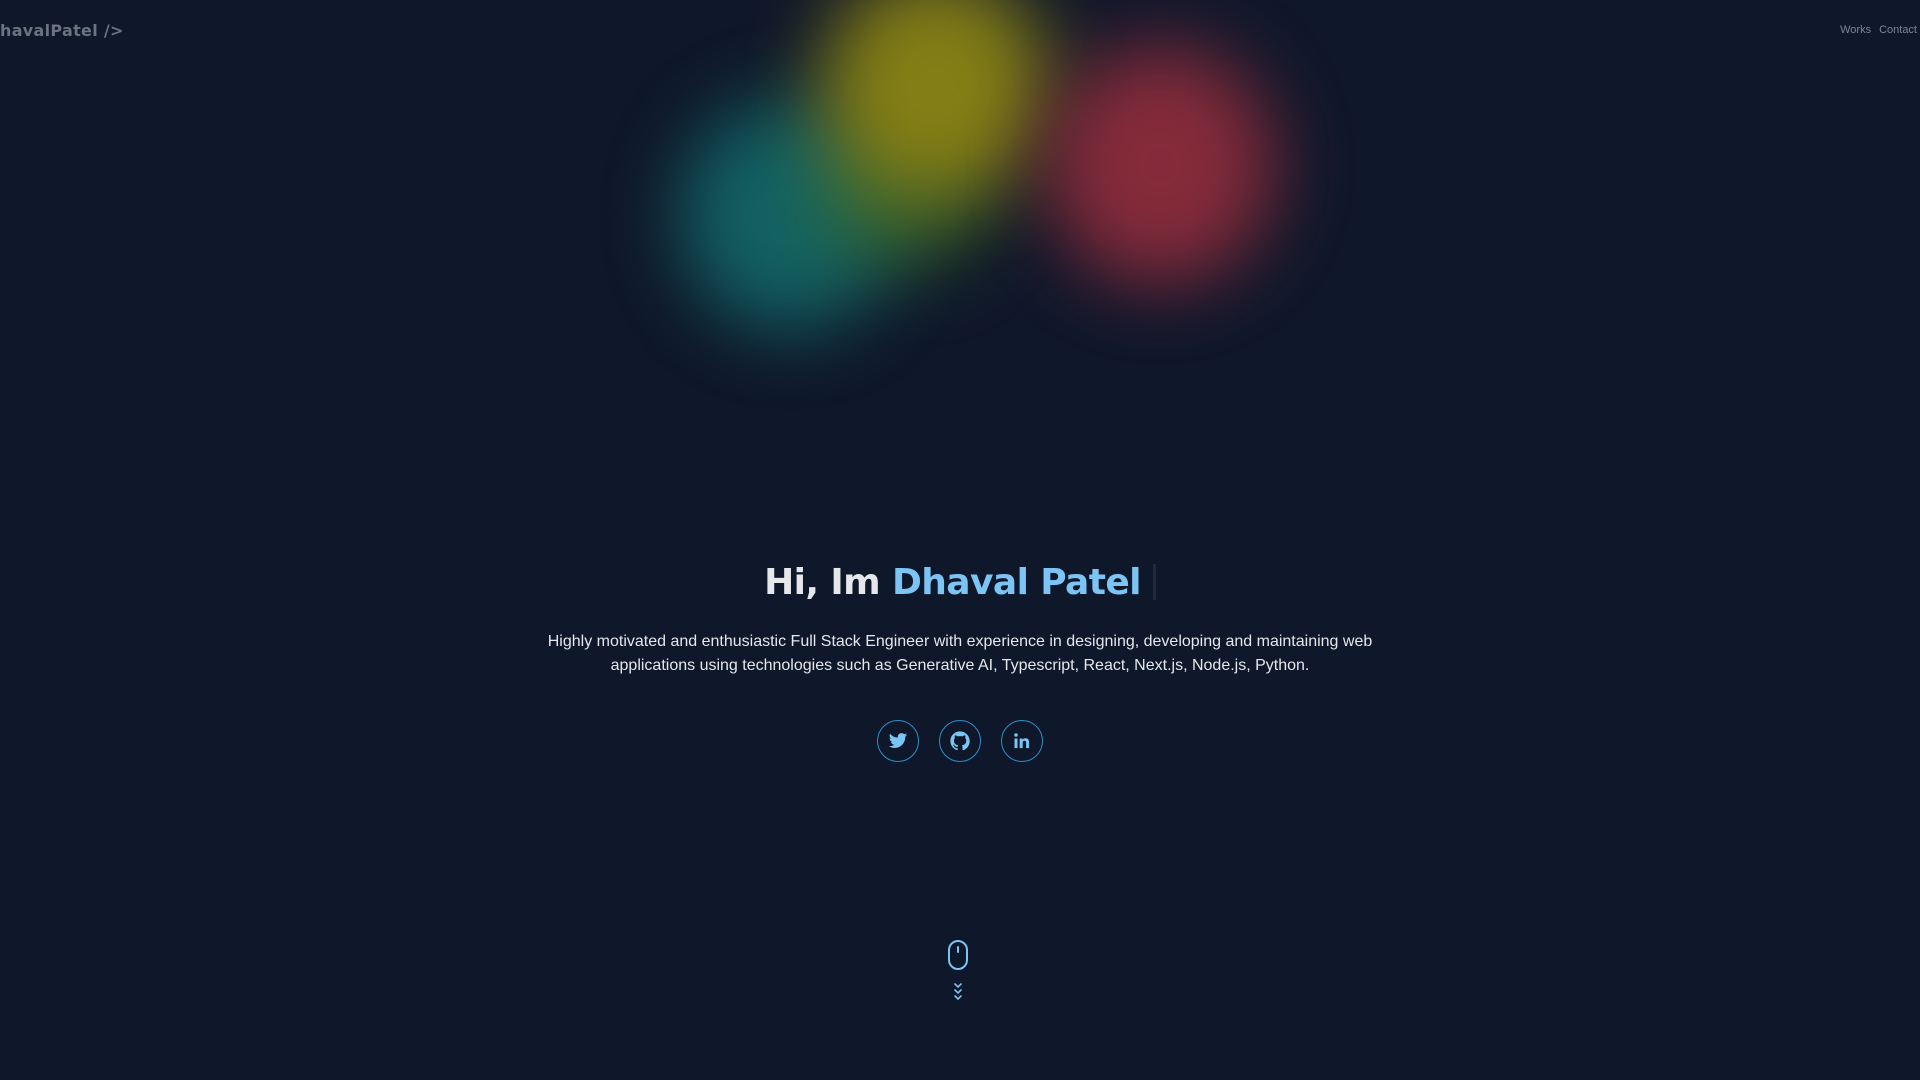  What do you see at coordinates (1898, 30) in the screenshot?
I see `nav-link-contact: Contact` at bounding box center [1898, 30].